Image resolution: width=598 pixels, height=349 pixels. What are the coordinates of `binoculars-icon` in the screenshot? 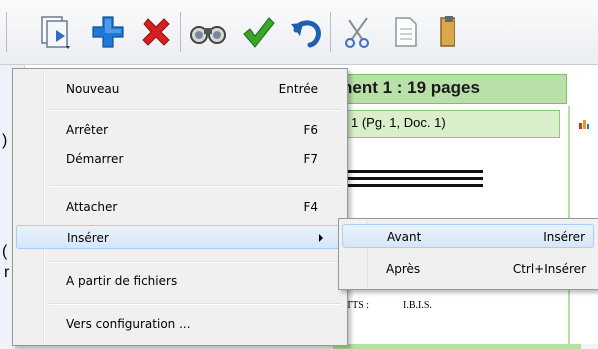 It's located at (208, 35).